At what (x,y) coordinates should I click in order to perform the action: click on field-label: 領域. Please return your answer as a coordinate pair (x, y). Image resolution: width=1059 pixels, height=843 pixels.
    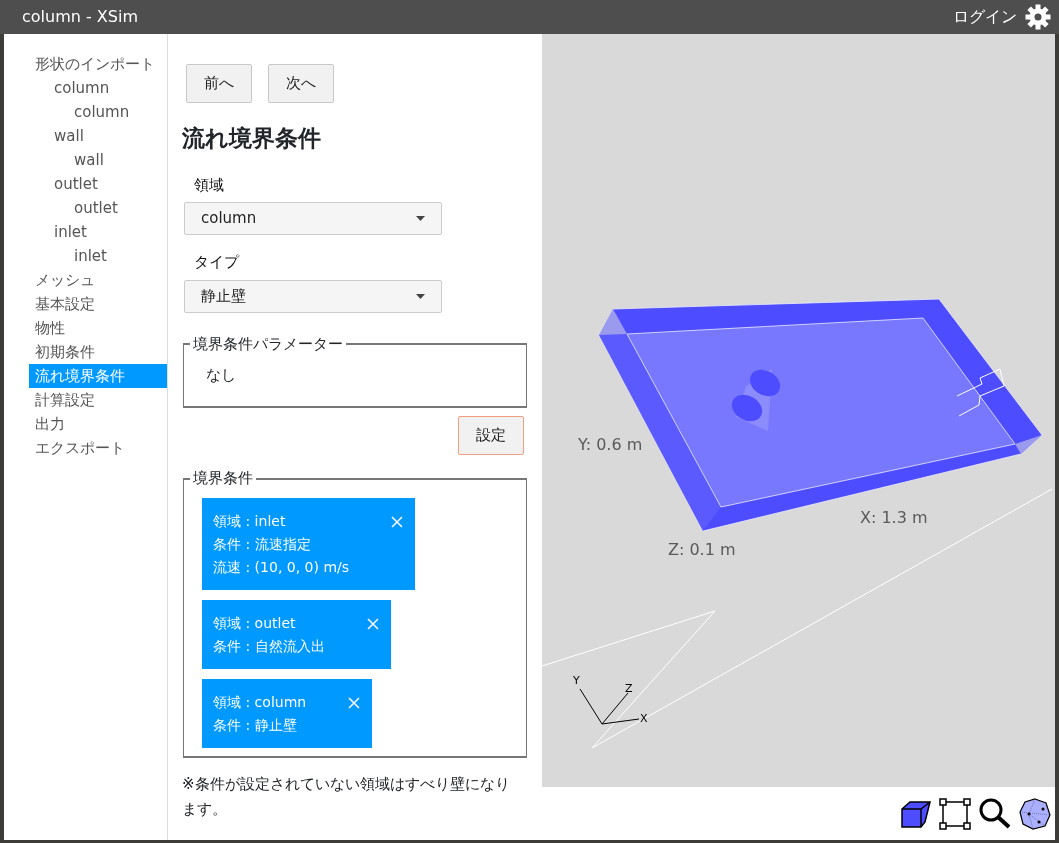
    Looking at the image, I should click on (209, 185).